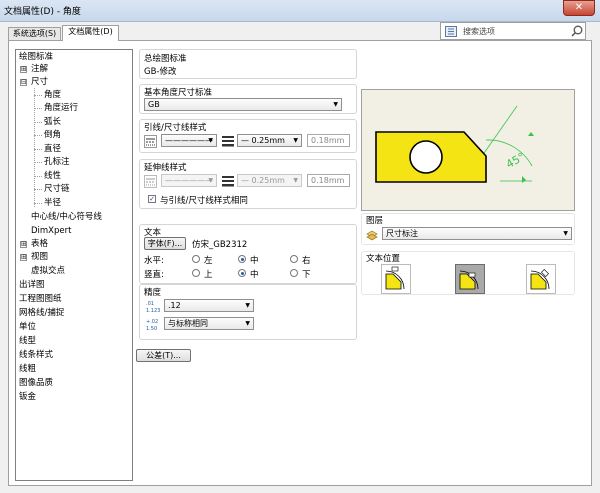 The width and height of the screenshot is (600, 493). What do you see at coordinates (57, 189) in the screenshot?
I see `tree-item: 尺寸链` at bounding box center [57, 189].